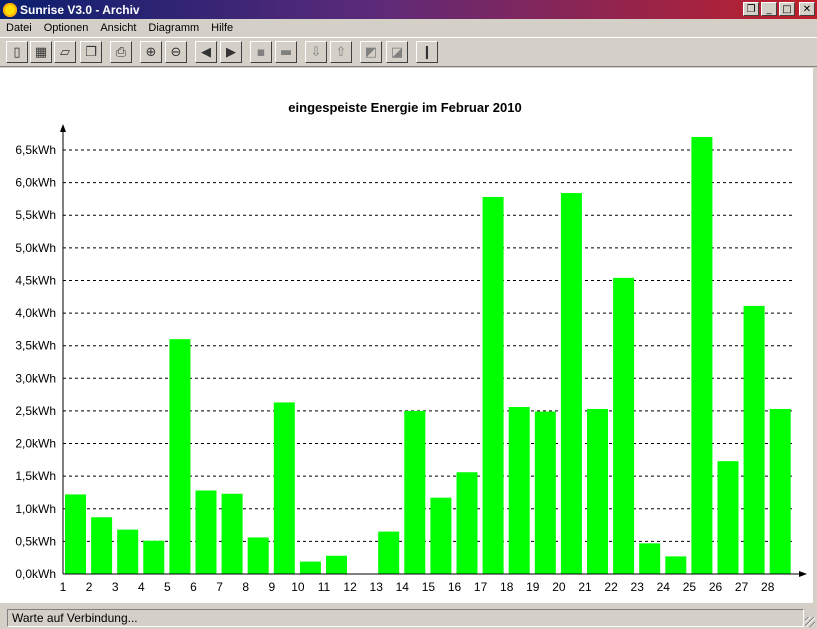 Image resolution: width=817 pixels, height=629 pixels. I want to click on folder-icon: ▬, so click(286, 52).